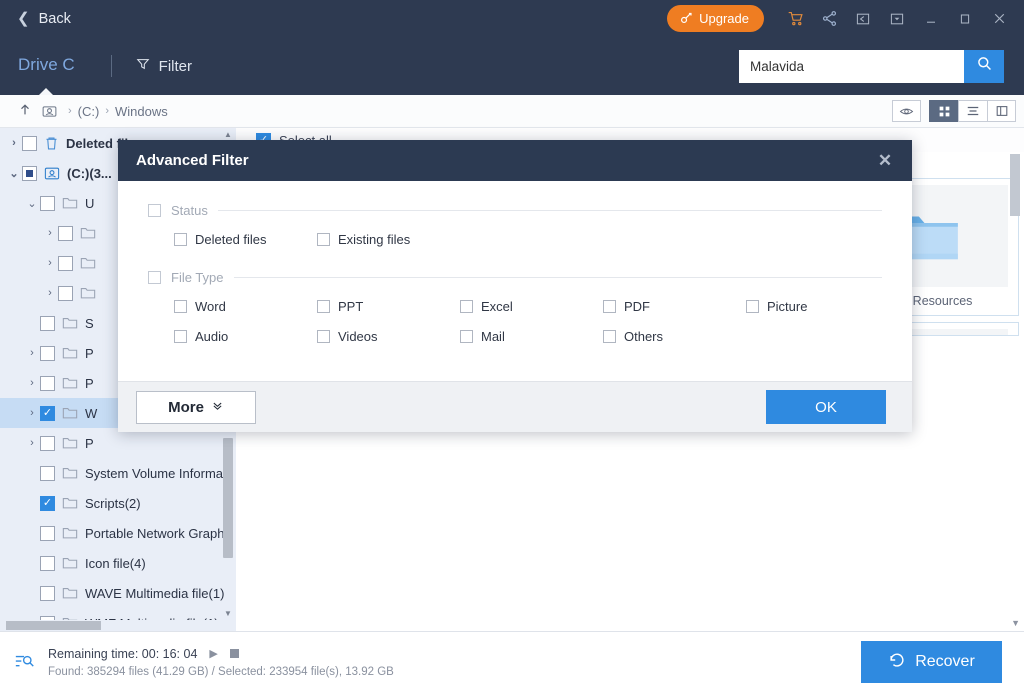 The width and height of the screenshot is (1024, 692). I want to click on breadcrumb-folder: Windows, so click(141, 111).